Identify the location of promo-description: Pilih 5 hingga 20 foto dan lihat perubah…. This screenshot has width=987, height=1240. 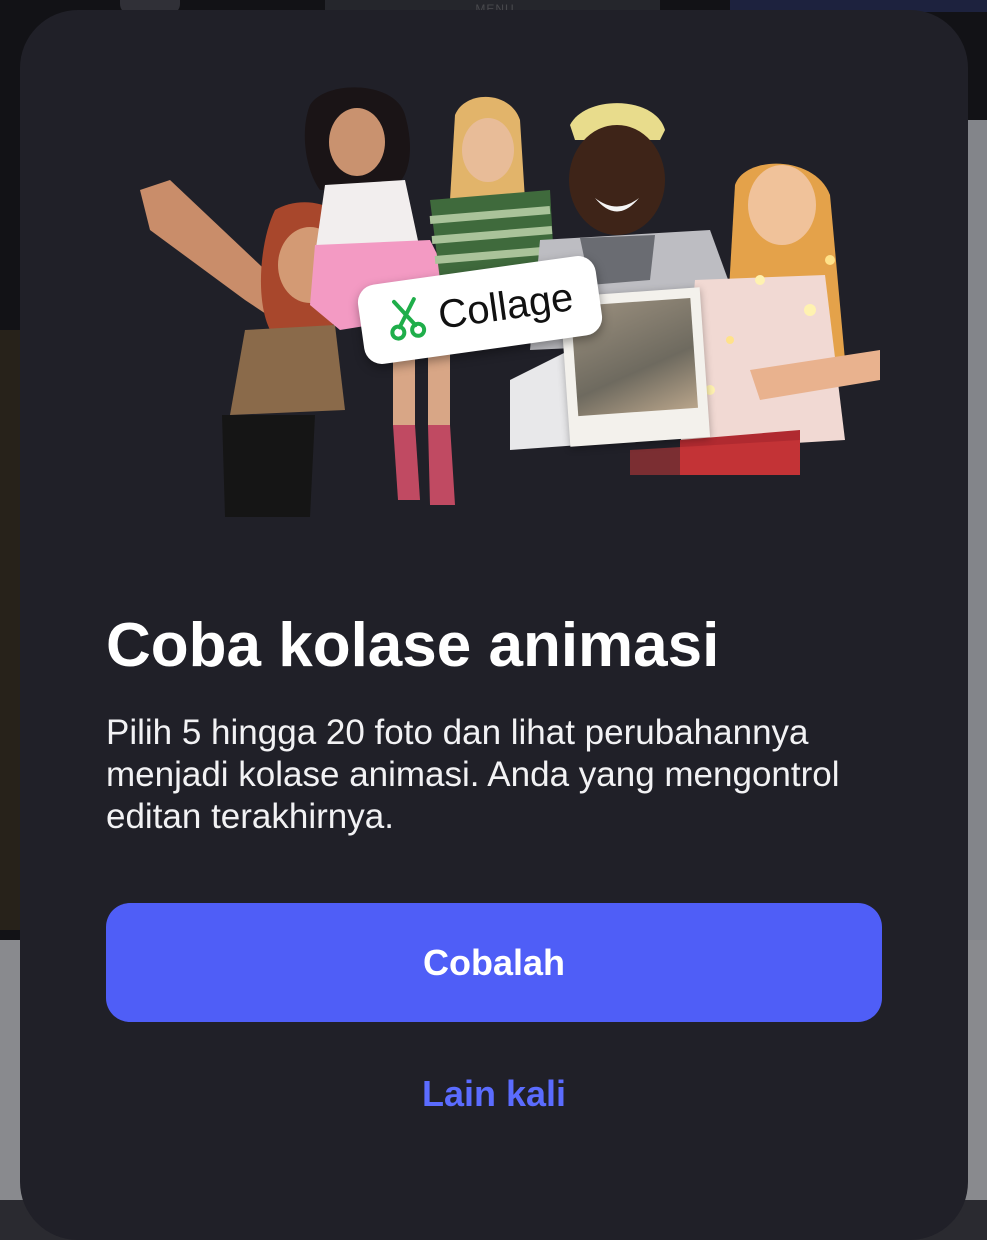
(473, 774).